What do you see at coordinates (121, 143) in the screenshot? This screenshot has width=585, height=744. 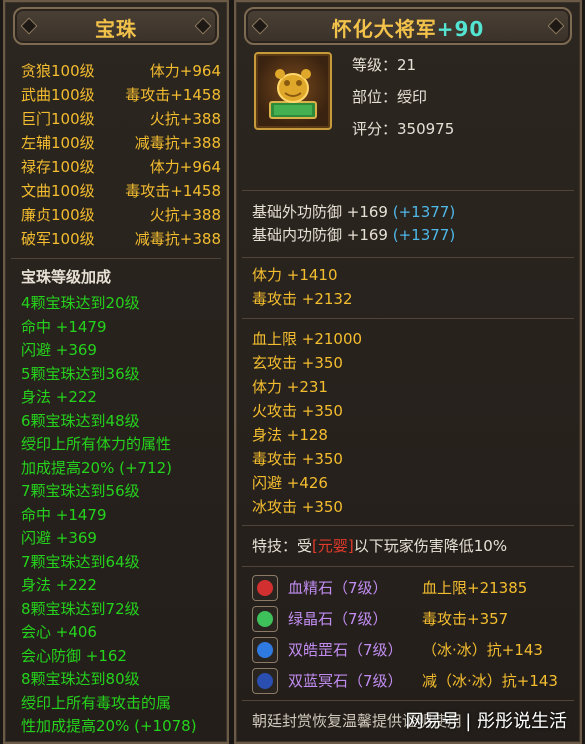 I see `bead-row: 左辅100级 减毒抗+388` at bounding box center [121, 143].